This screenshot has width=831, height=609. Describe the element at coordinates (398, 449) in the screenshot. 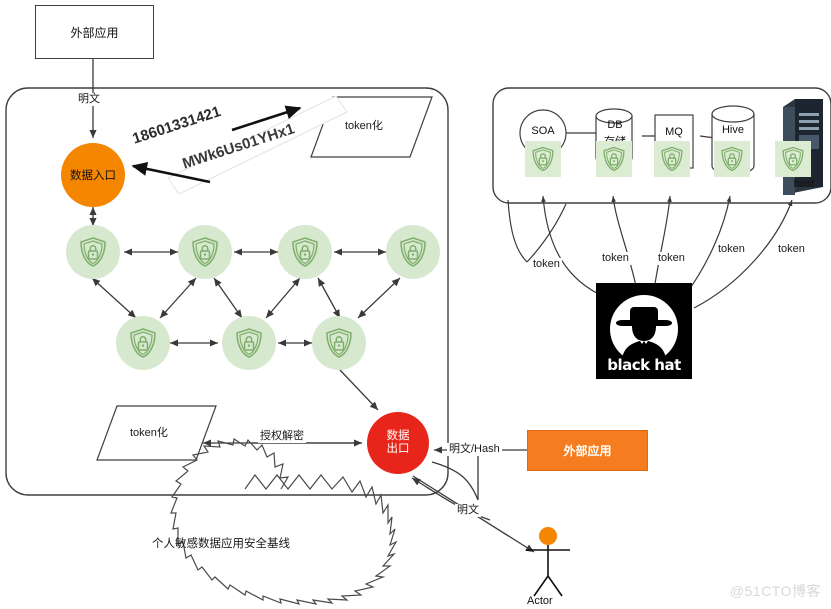

I see `data-exit-label-line2: 出口` at that location.